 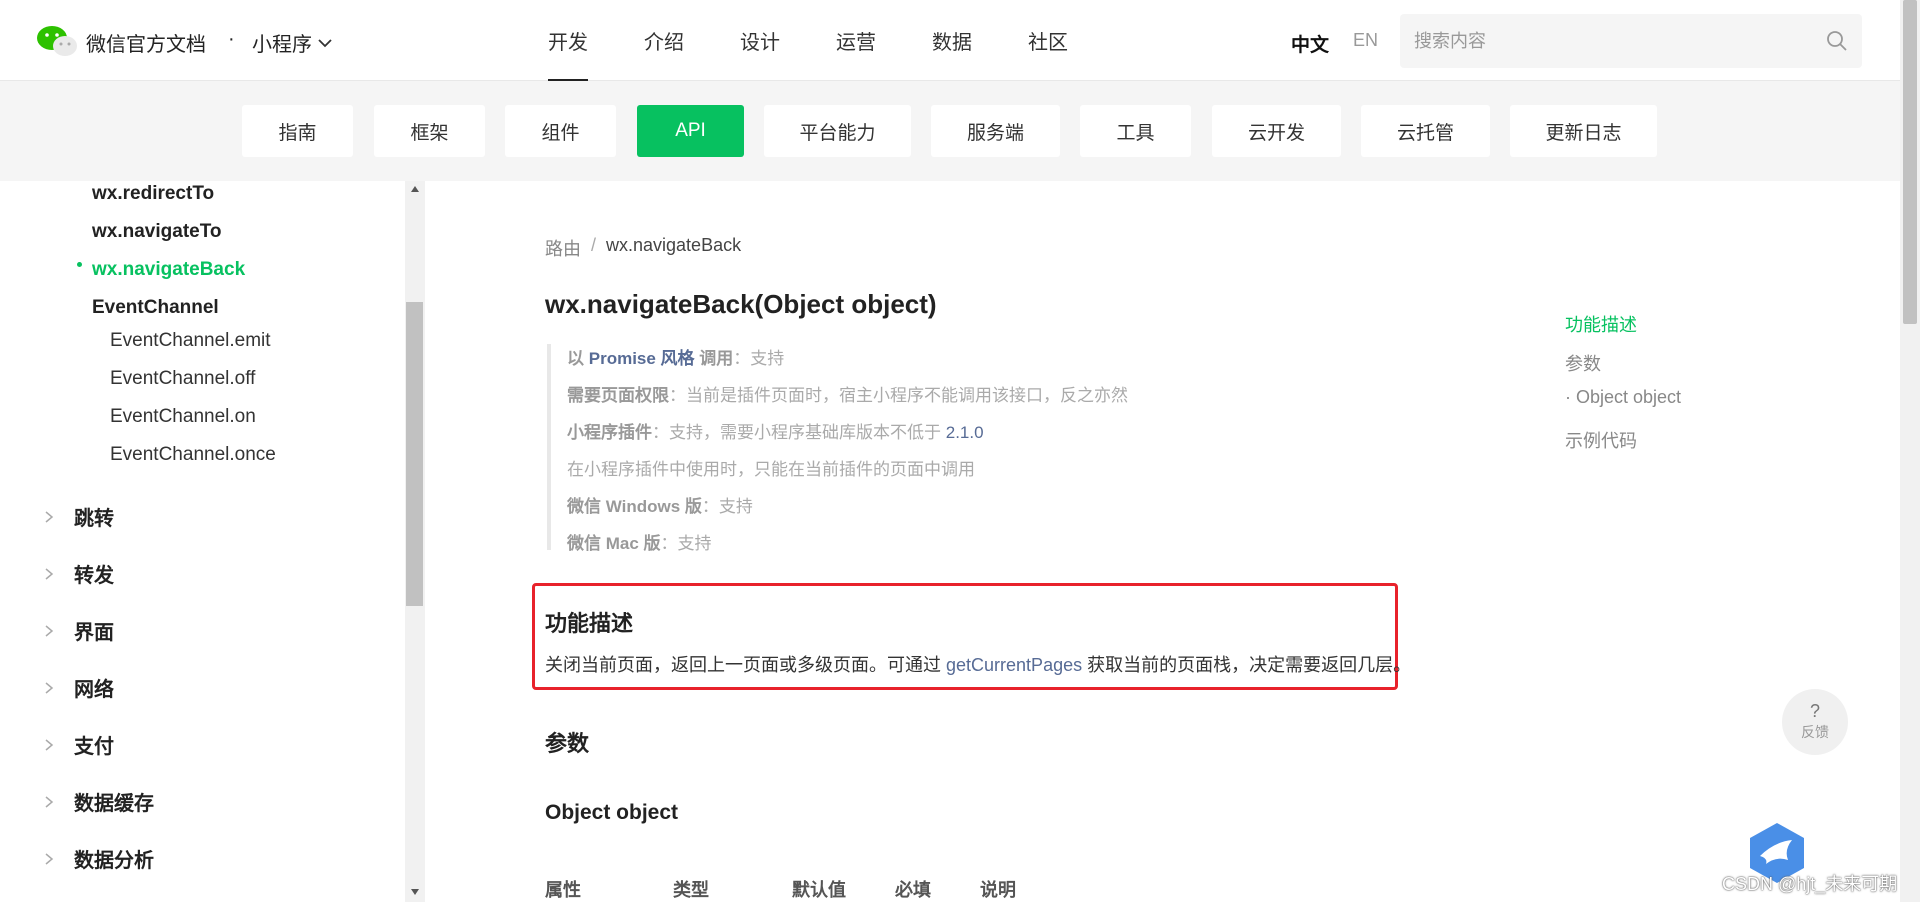 What do you see at coordinates (674, 245) in the screenshot?
I see `breadcrumb-current: wx.navigateBack` at bounding box center [674, 245].